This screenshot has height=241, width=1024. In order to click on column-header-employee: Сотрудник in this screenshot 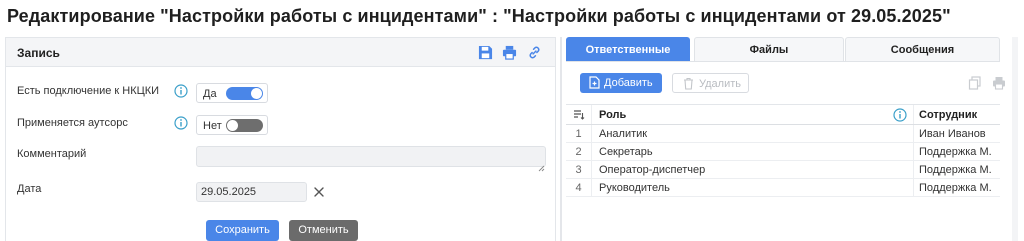, I will do `click(957, 114)`.